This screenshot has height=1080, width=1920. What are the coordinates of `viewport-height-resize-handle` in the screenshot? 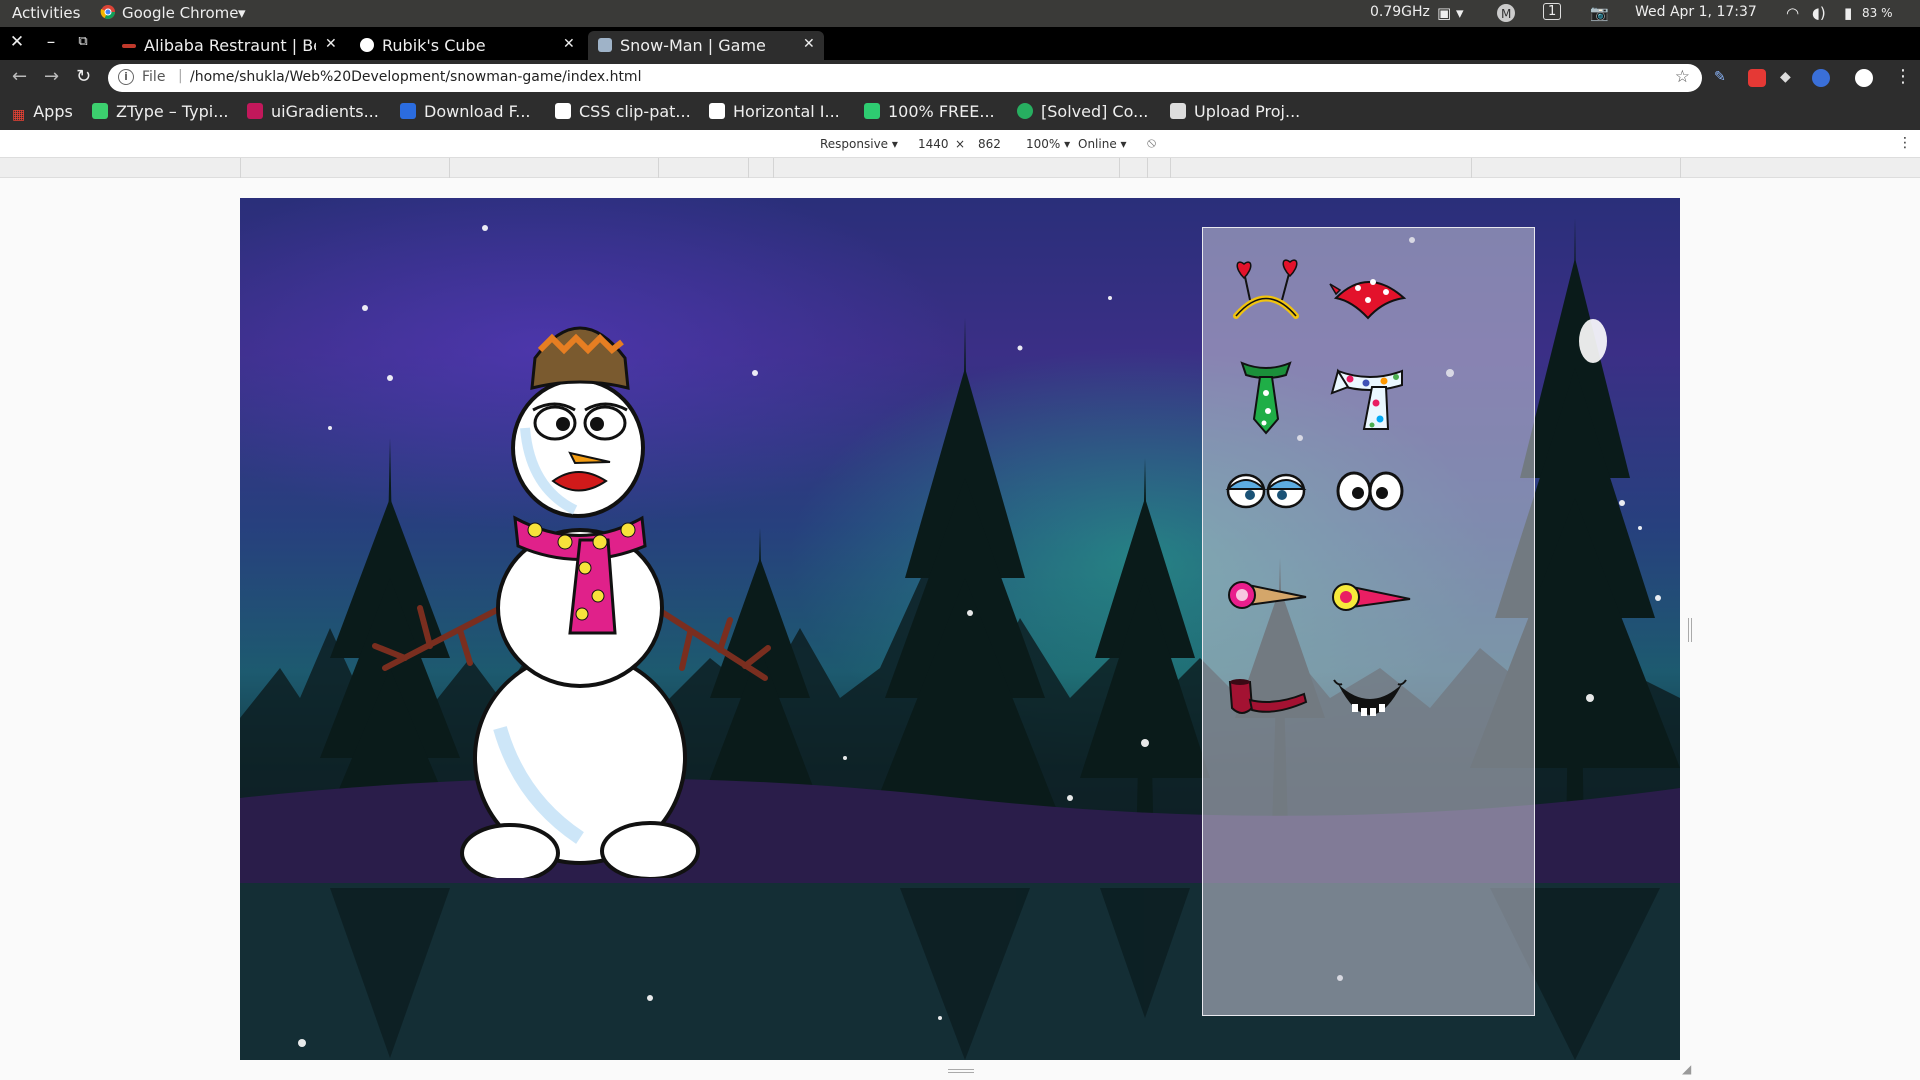 It's located at (961, 1071).